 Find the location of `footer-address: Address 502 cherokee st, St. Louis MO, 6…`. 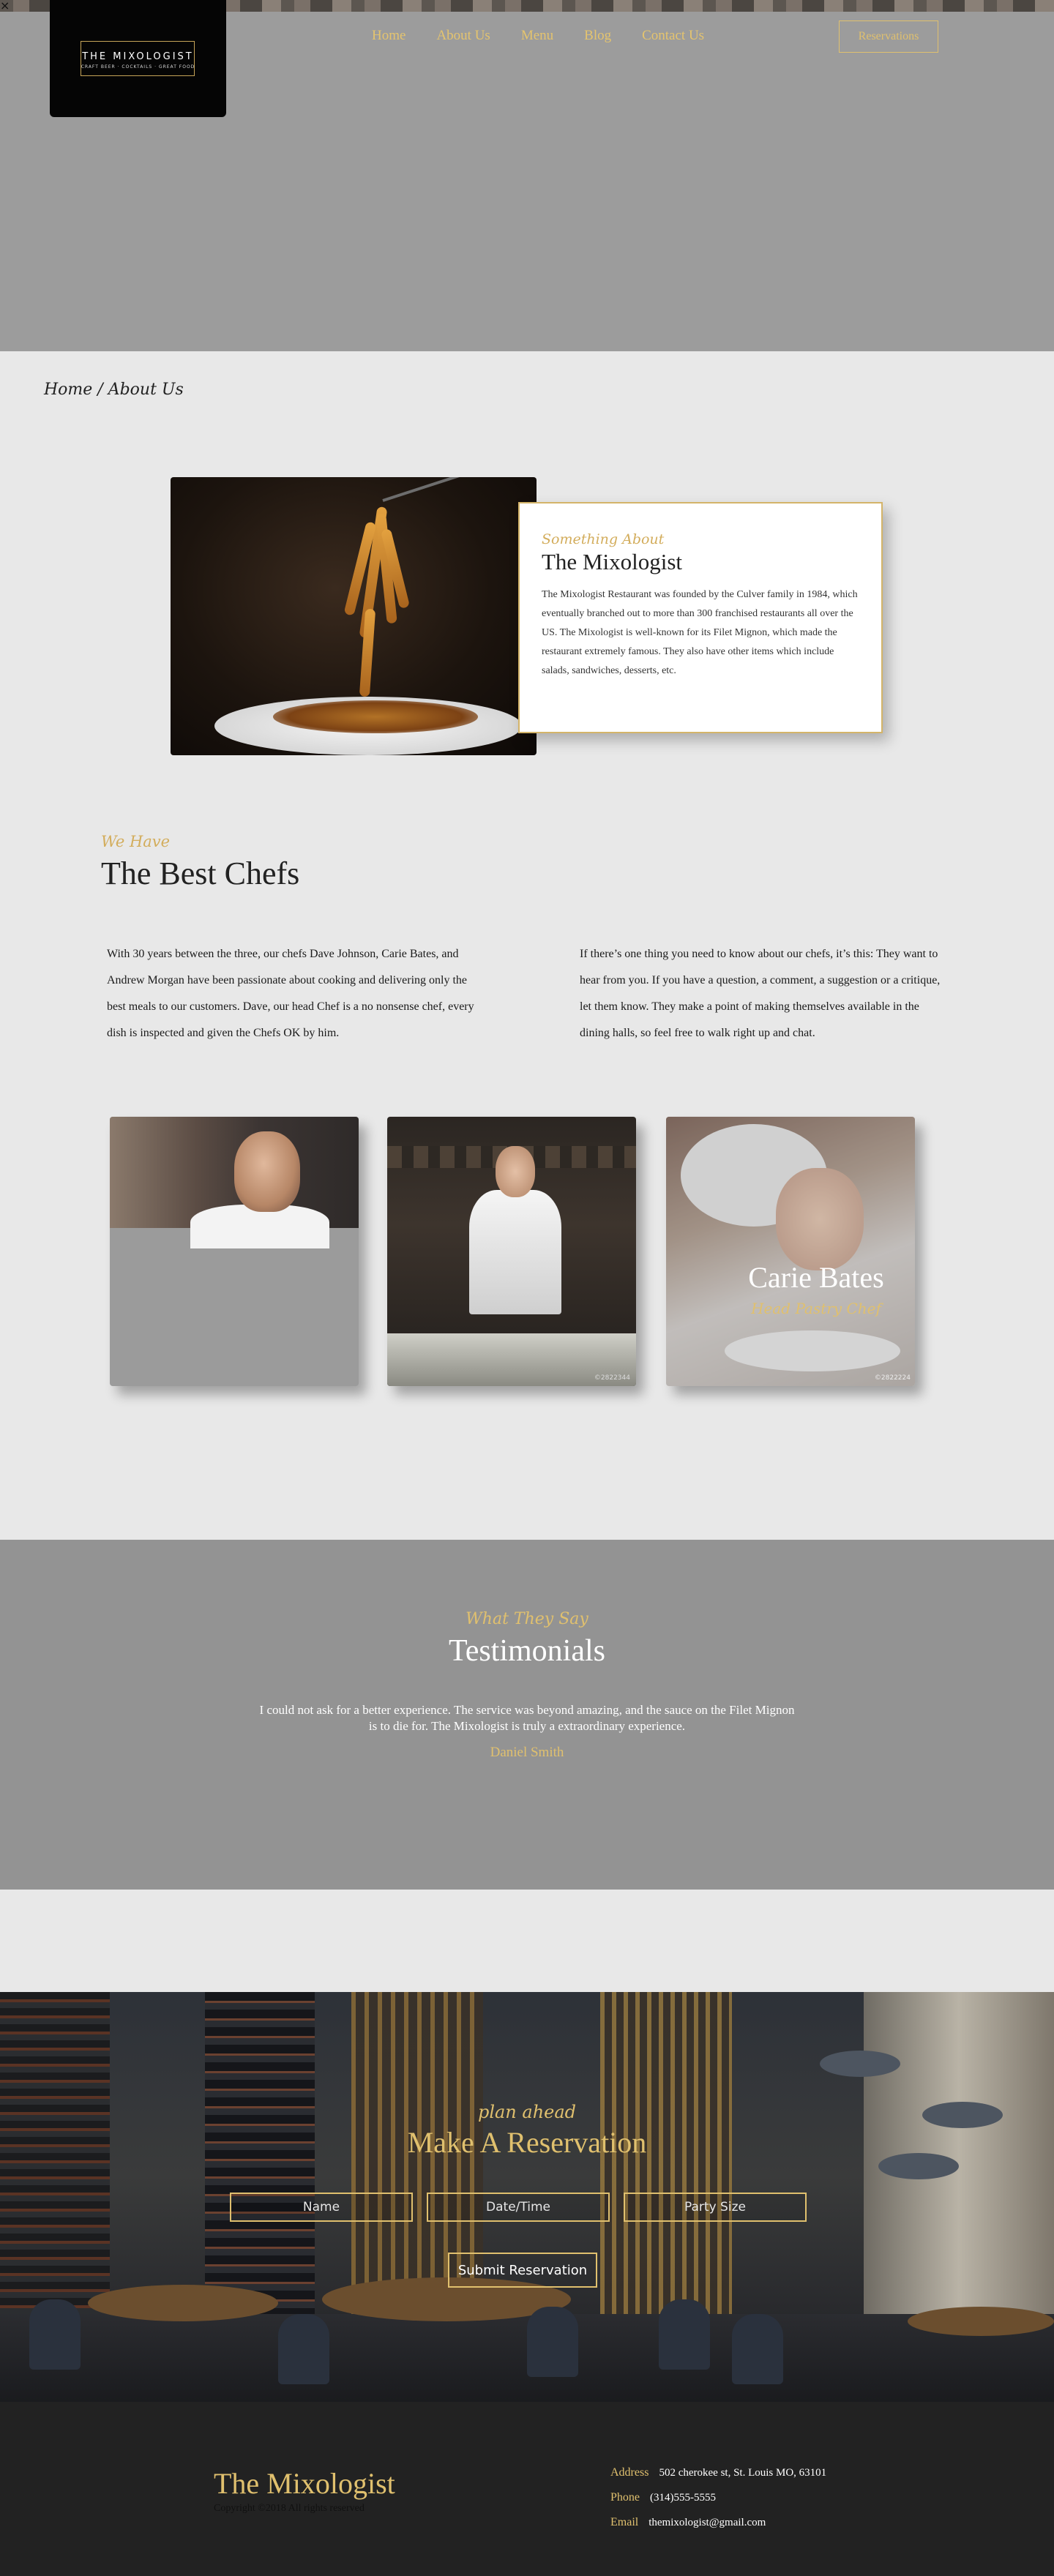

footer-address: Address 502 cherokee st, St. Louis MO, 6… is located at coordinates (718, 2472).